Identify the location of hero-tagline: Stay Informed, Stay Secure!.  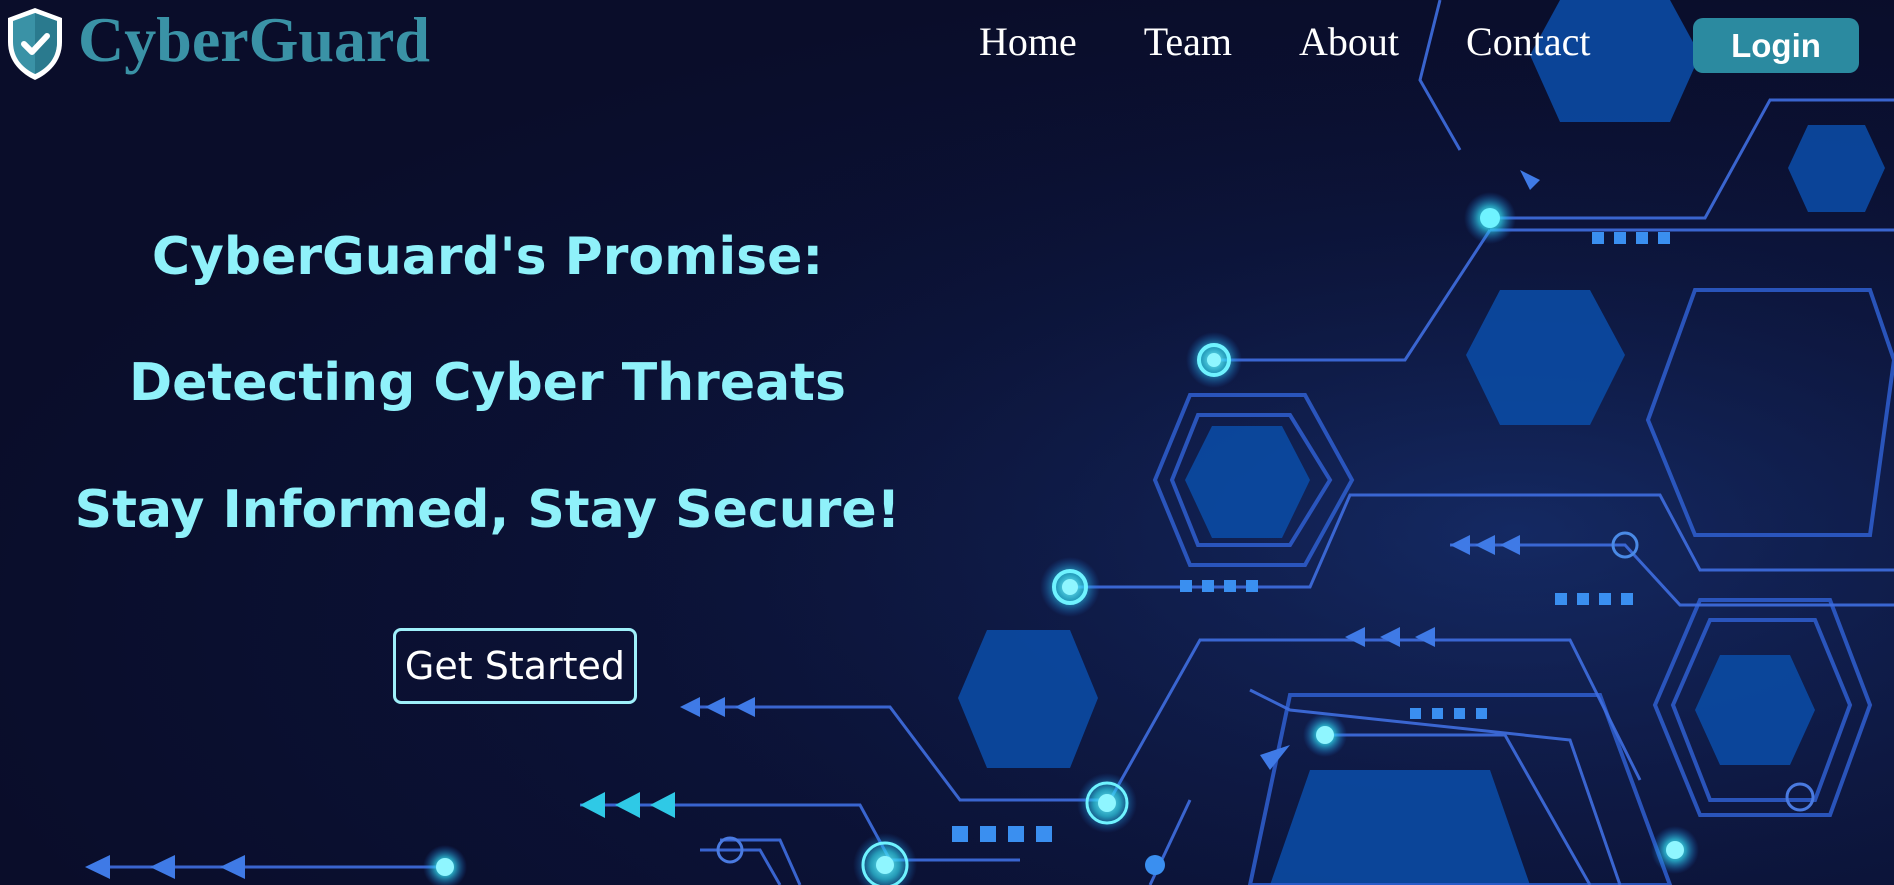
(487, 510).